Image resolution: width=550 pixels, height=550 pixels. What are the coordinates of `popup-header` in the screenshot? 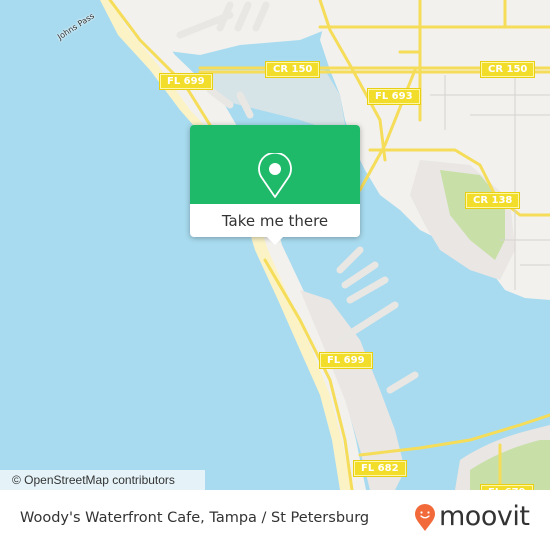 It's located at (275, 164).